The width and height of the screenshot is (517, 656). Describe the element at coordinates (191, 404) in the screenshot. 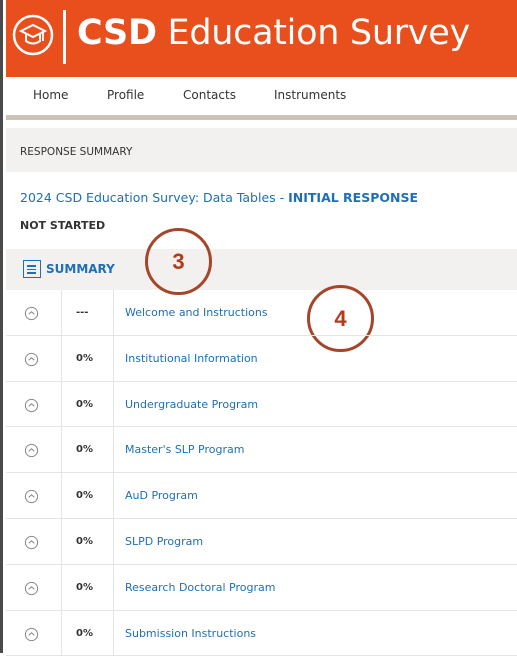

I see `section-link-undergraduate: Undergraduate Program` at that location.